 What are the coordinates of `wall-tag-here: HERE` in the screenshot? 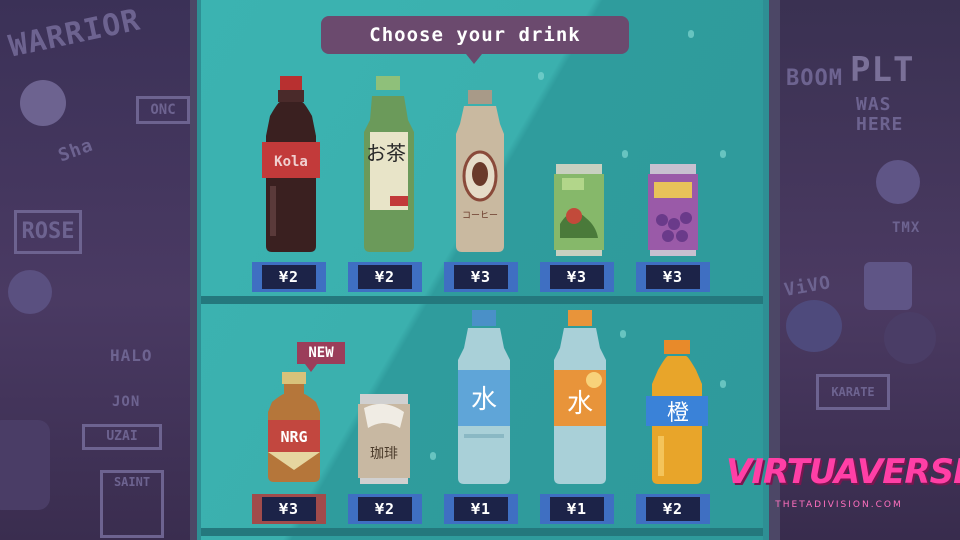 It's located at (880, 124).